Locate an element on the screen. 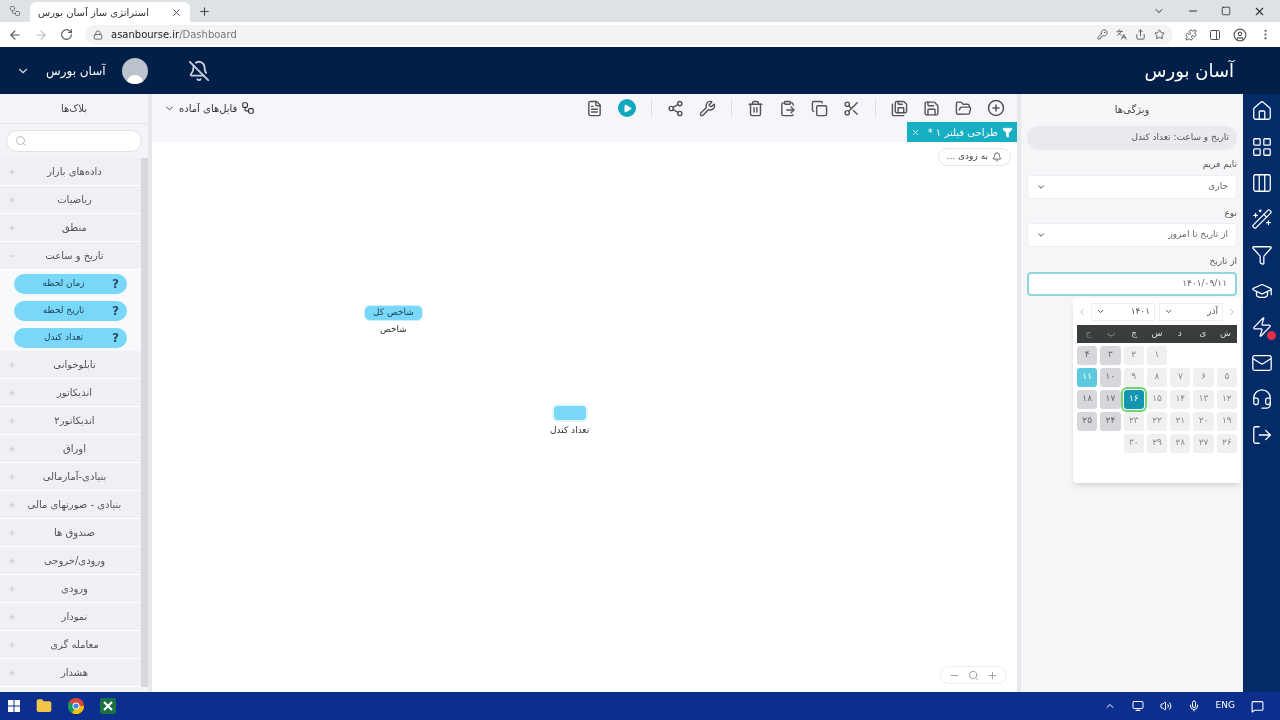 The image size is (1280, 720). calendar-day: ۲۷ is located at coordinates (1203, 443).